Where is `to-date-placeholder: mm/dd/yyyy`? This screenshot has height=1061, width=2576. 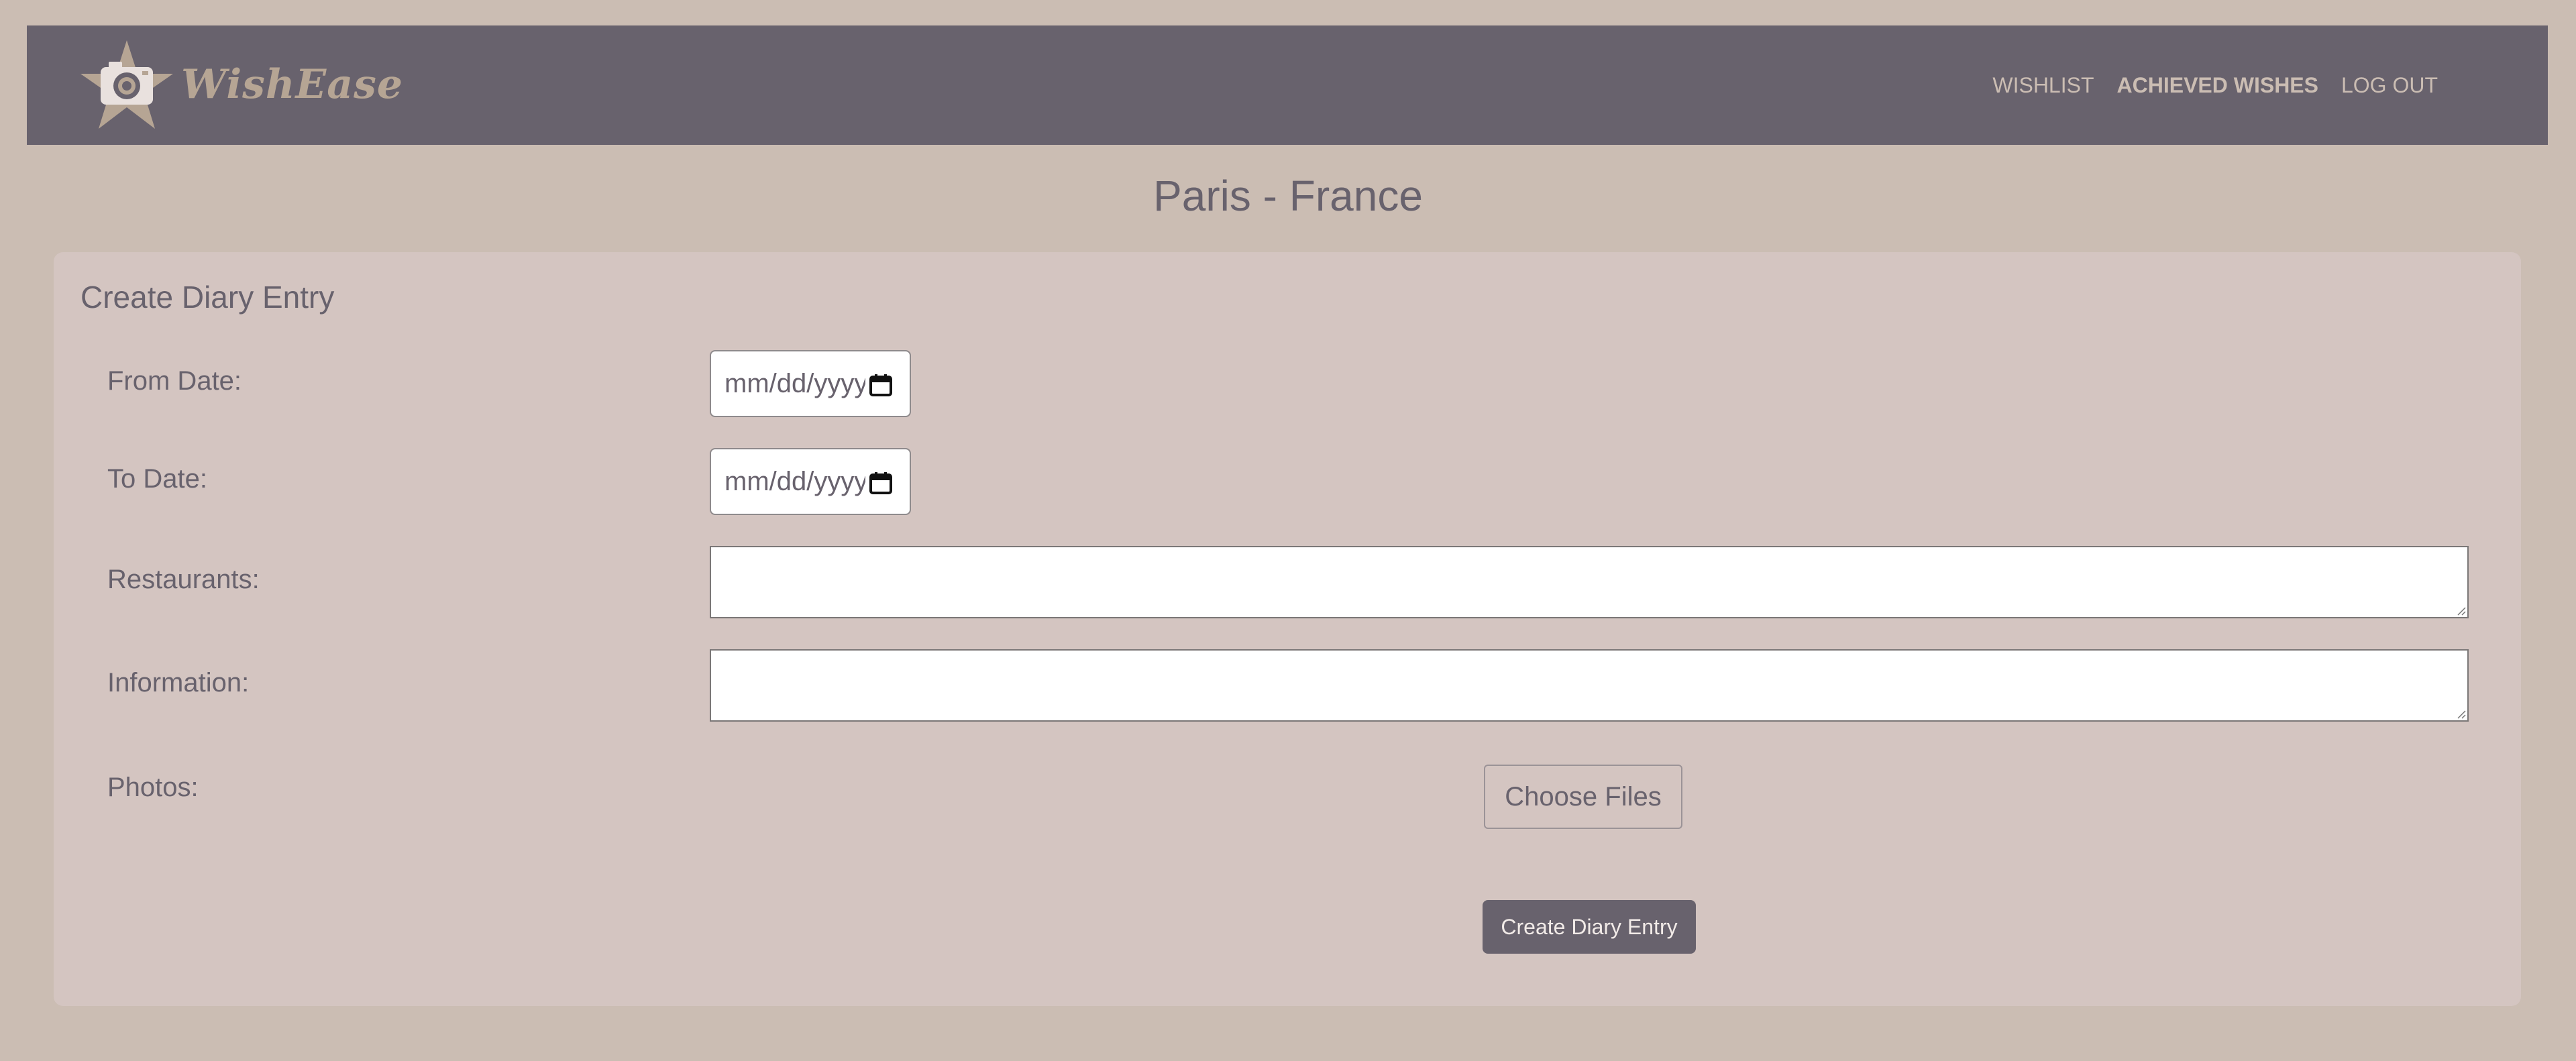
to-date-placeholder: mm/dd/yyyy is located at coordinates (794, 481).